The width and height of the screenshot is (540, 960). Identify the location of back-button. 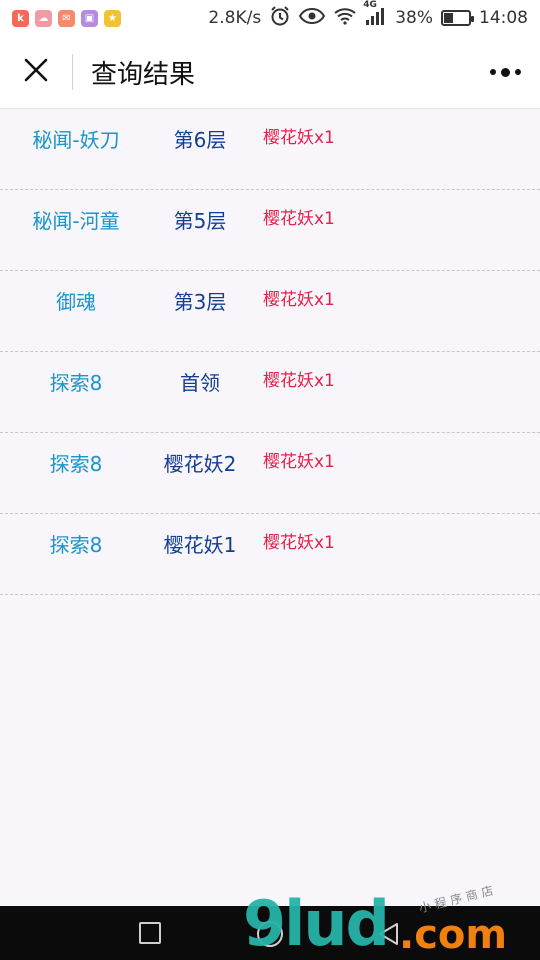
(388, 936).